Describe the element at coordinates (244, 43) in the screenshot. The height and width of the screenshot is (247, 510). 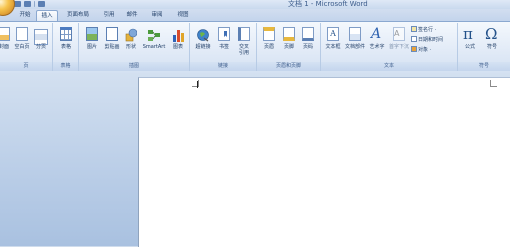
I see `cross-reference-button: 交叉 引用` at that location.